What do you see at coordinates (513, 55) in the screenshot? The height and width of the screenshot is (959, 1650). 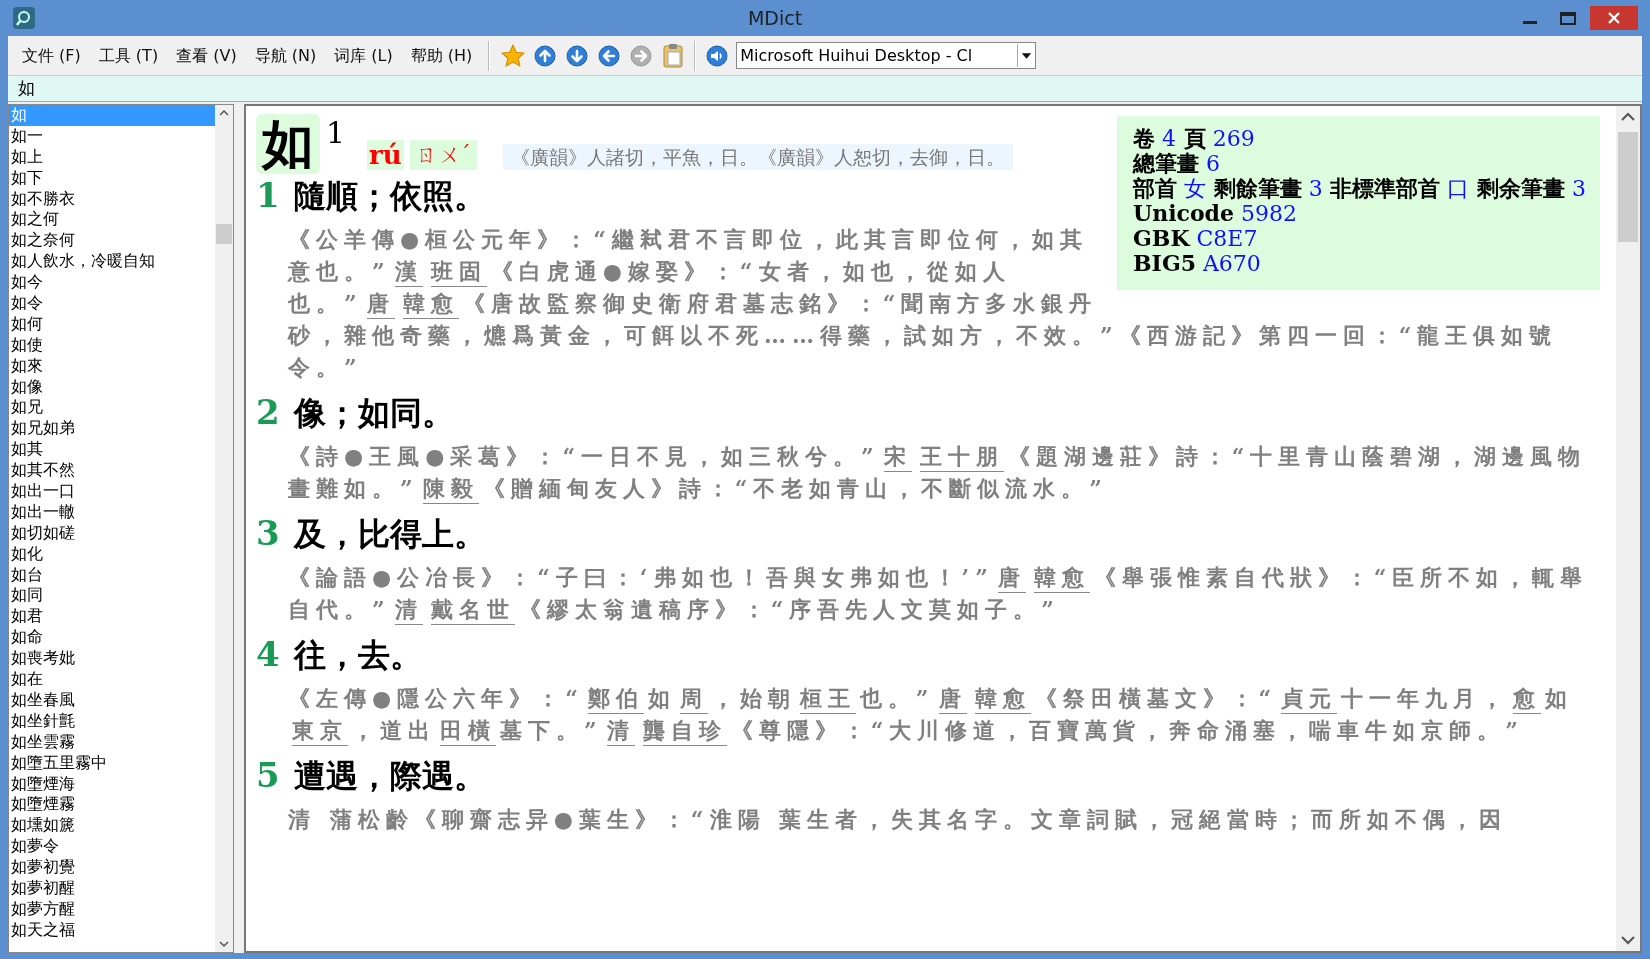 I see `star-icon` at bounding box center [513, 55].